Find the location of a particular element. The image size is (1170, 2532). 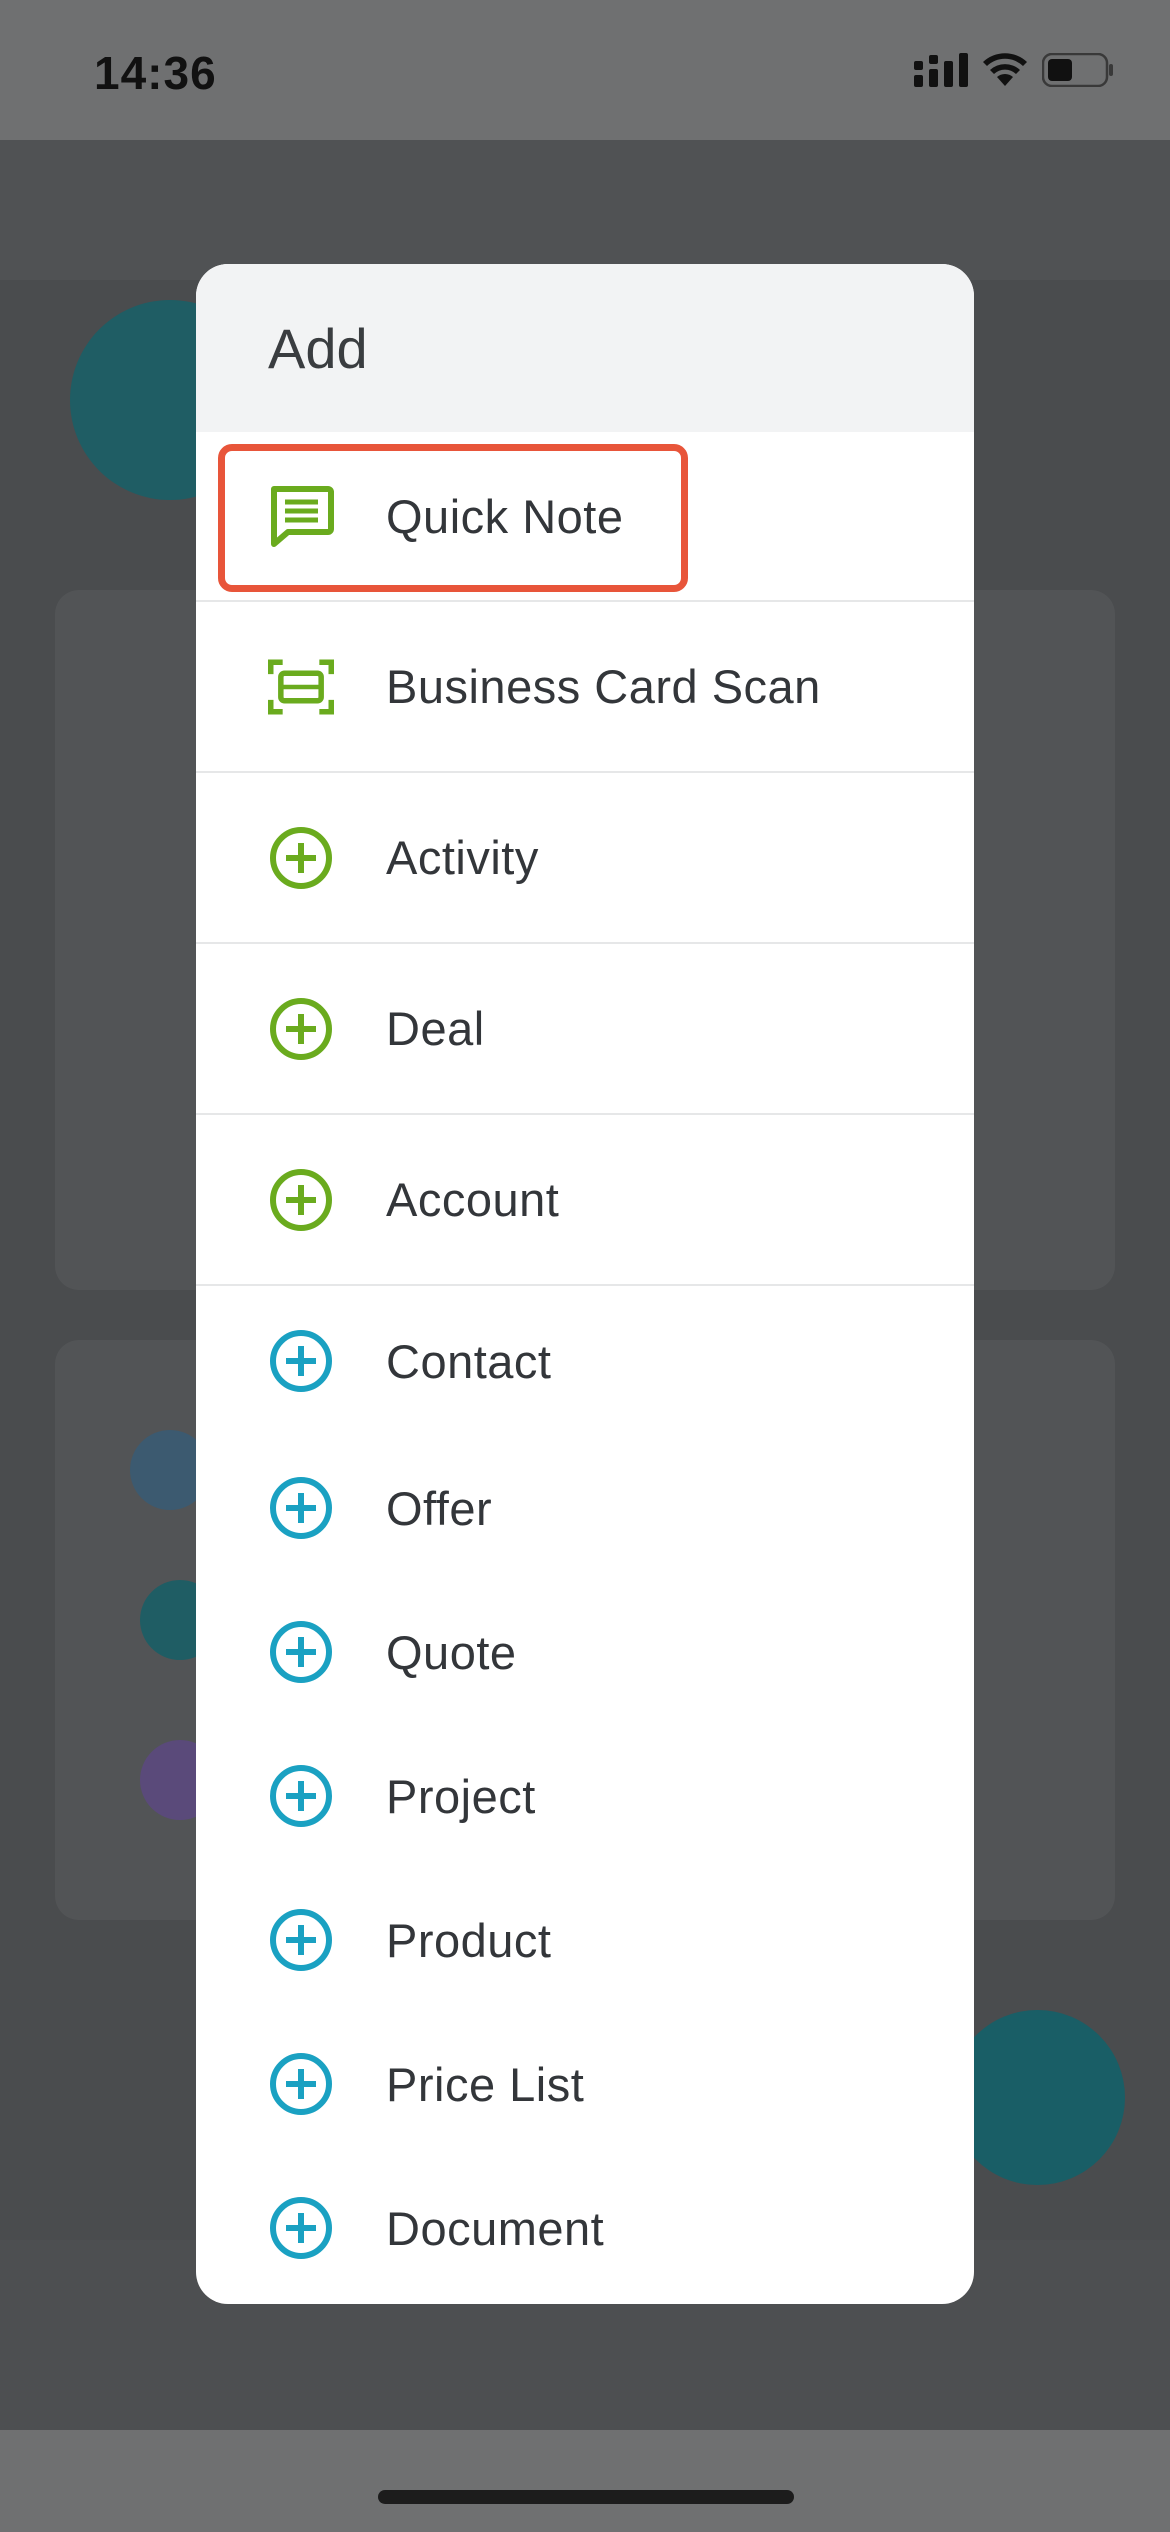

menu-item-price-list: Price List is located at coordinates (585, 2084).